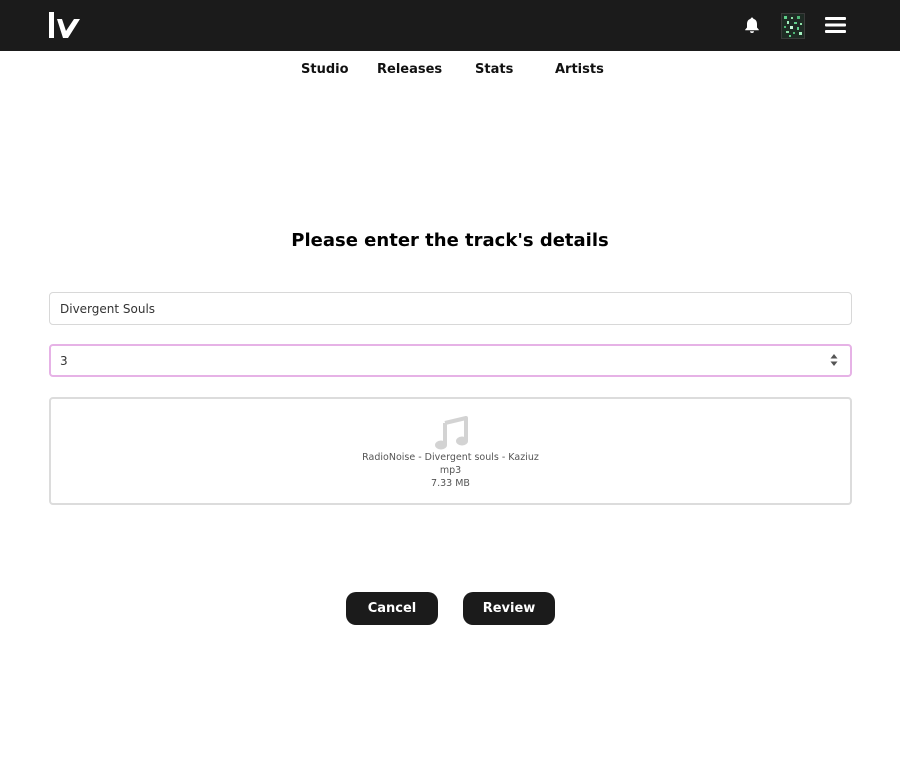  What do you see at coordinates (450, 470) in the screenshot?
I see `file-type: mp3` at bounding box center [450, 470].